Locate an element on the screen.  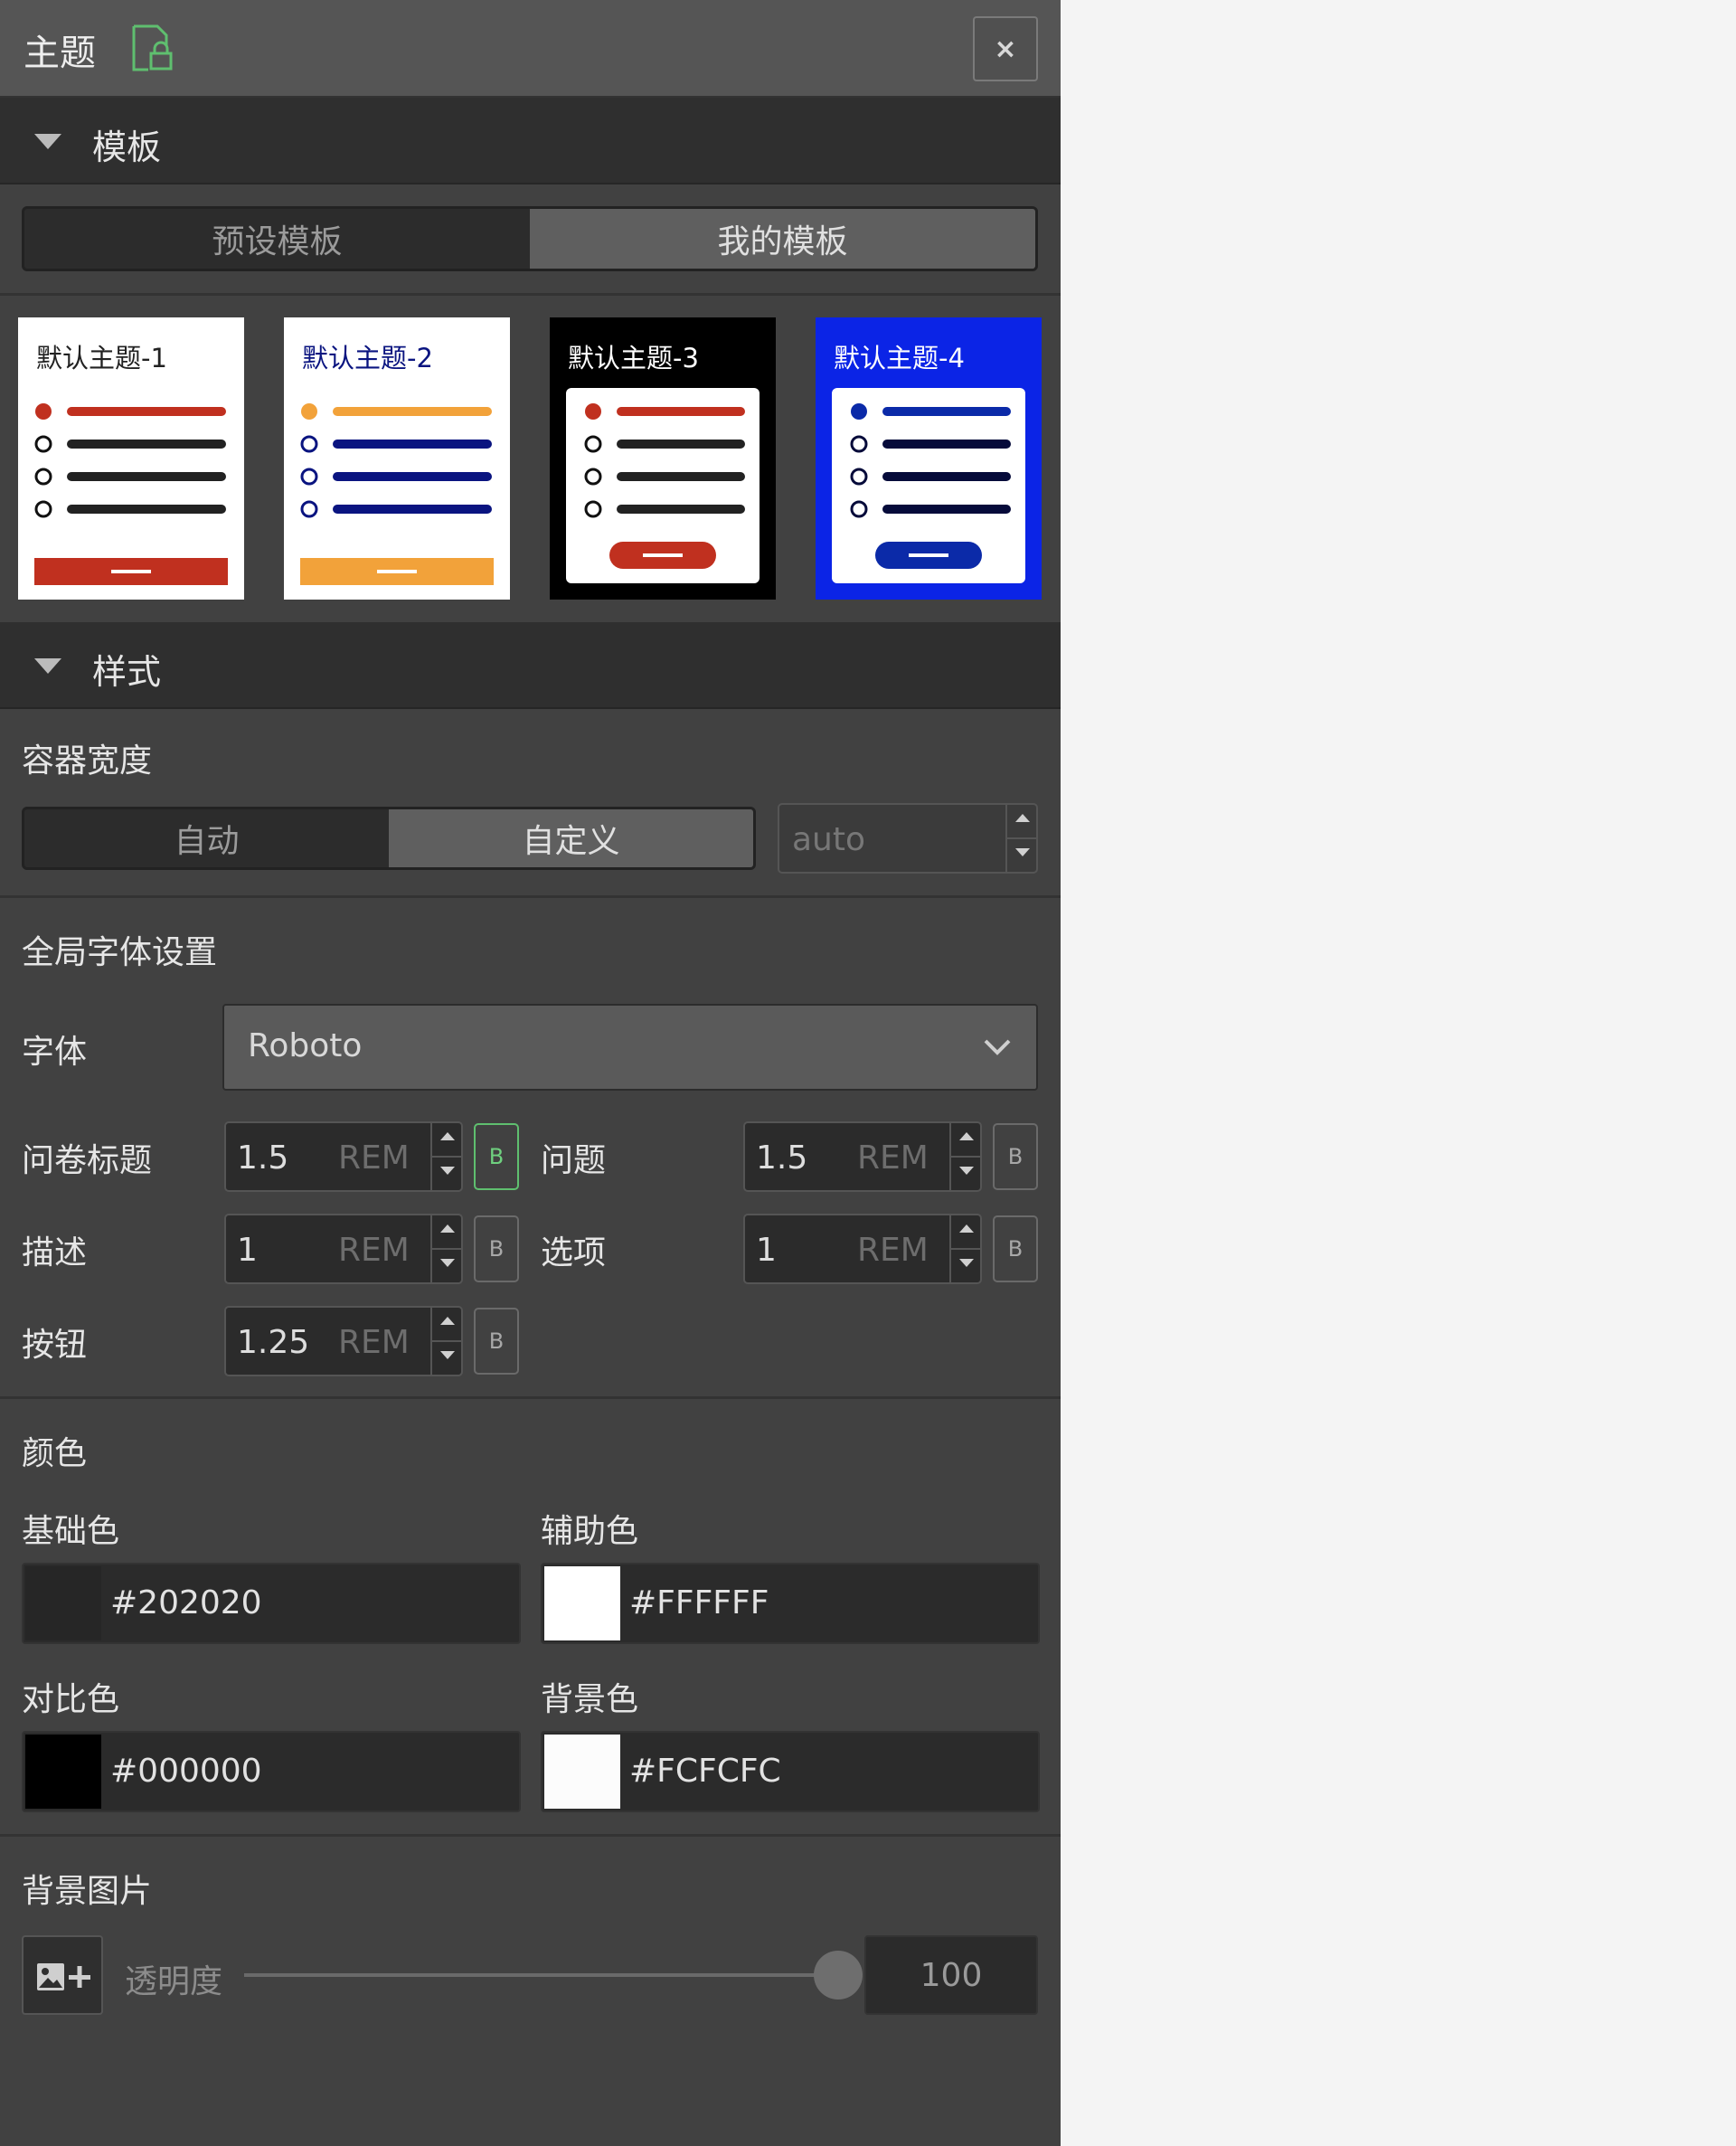
secondary-color-swatch is located at coordinates (582, 1603).